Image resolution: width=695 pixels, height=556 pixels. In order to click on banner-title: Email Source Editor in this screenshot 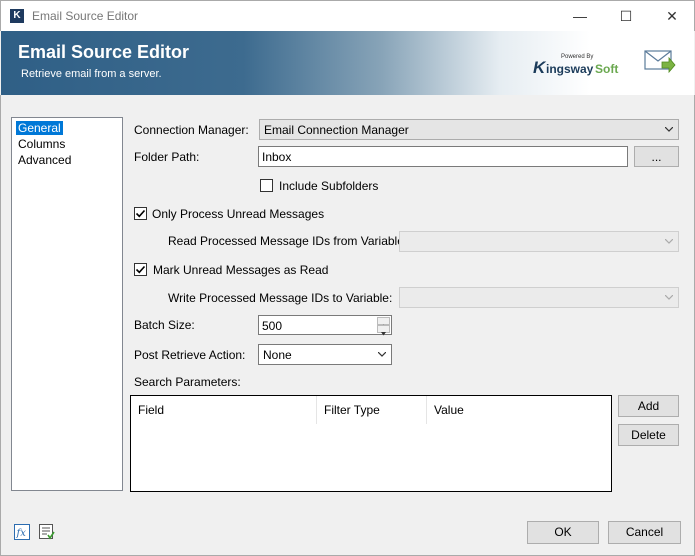, I will do `click(104, 52)`.